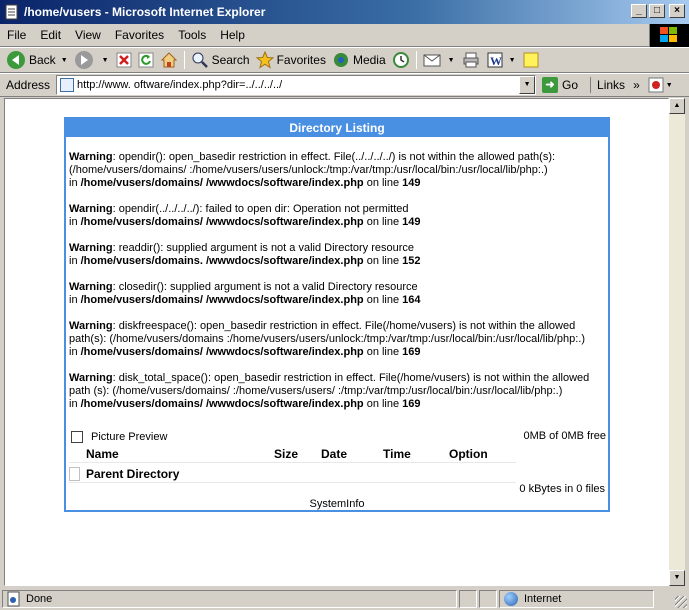 The image size is (689, 610). I want to click on back-button: Back, so click(31, 60).